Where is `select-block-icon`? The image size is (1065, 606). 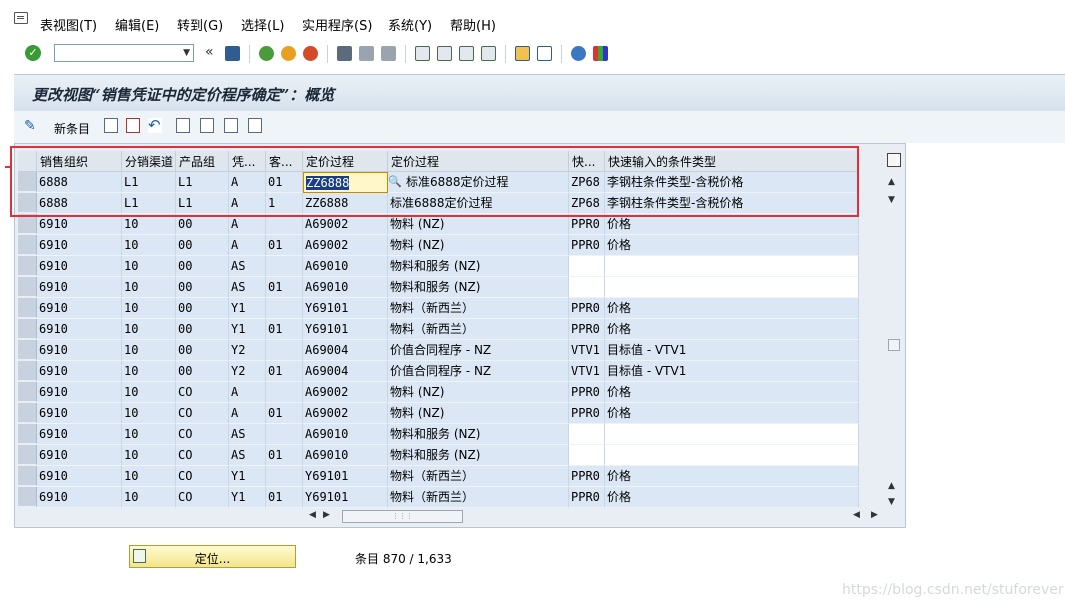 select-block-icon is located at coordinates (207, 125).